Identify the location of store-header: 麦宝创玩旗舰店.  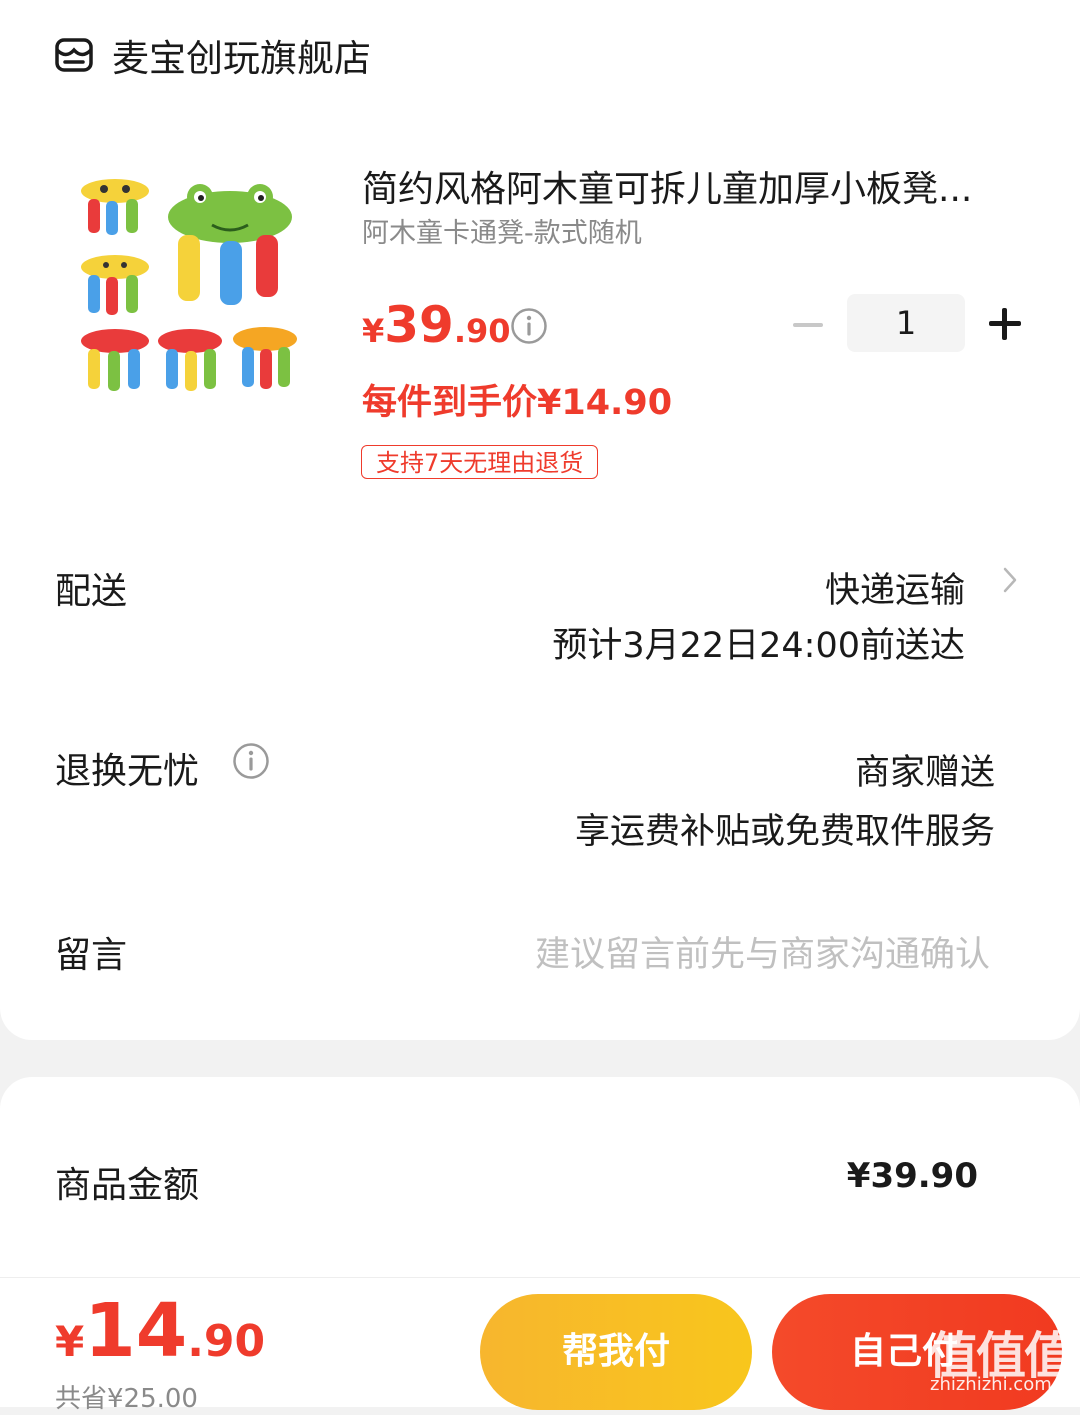
(212, 55).